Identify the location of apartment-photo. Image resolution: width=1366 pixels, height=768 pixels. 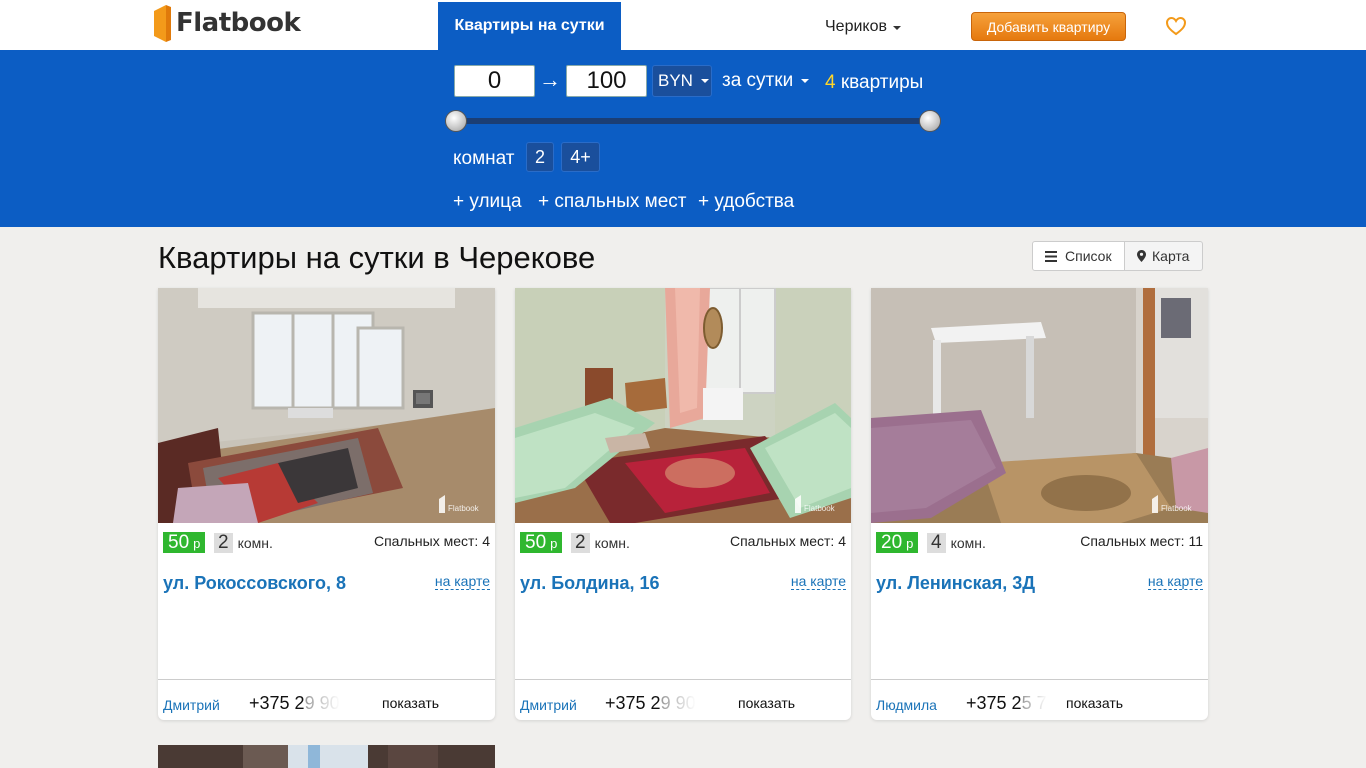
(326, 756).